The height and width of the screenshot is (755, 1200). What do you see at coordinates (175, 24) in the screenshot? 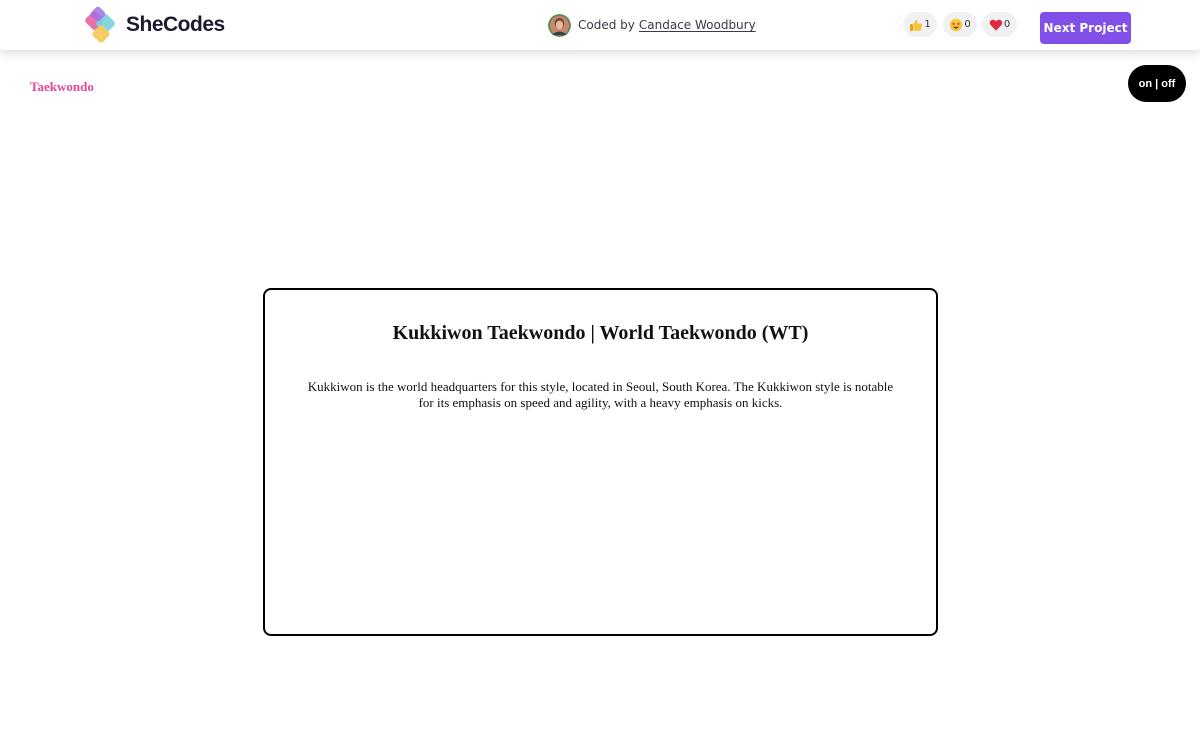
I see `logo-text: SheCodes` at bounding box center [175, 24].